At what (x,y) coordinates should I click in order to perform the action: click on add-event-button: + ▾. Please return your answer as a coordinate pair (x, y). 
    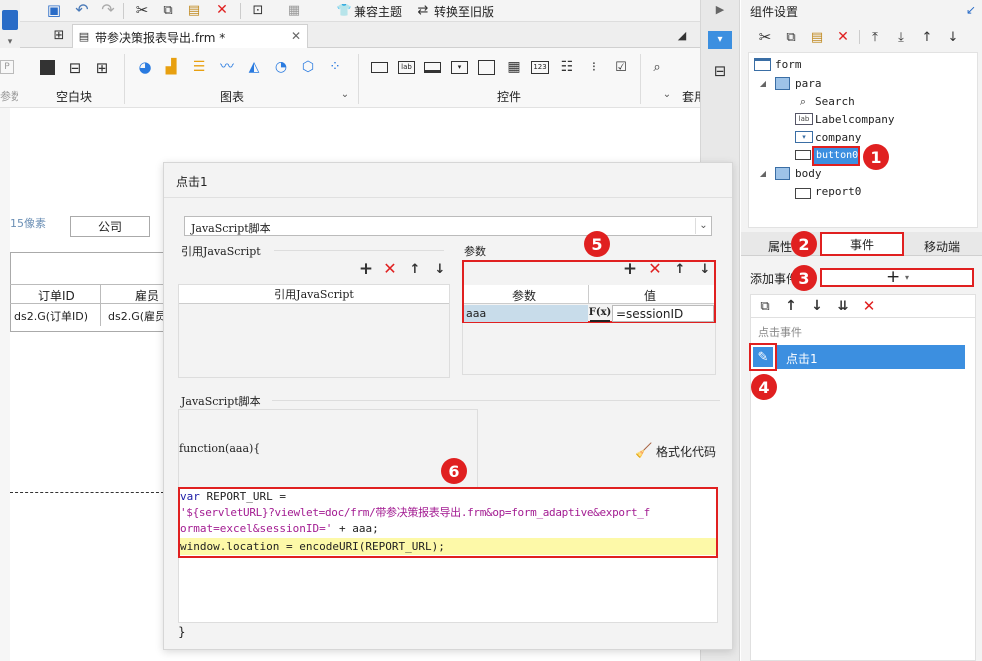
    Looking at the image, I should click on (897, 277).